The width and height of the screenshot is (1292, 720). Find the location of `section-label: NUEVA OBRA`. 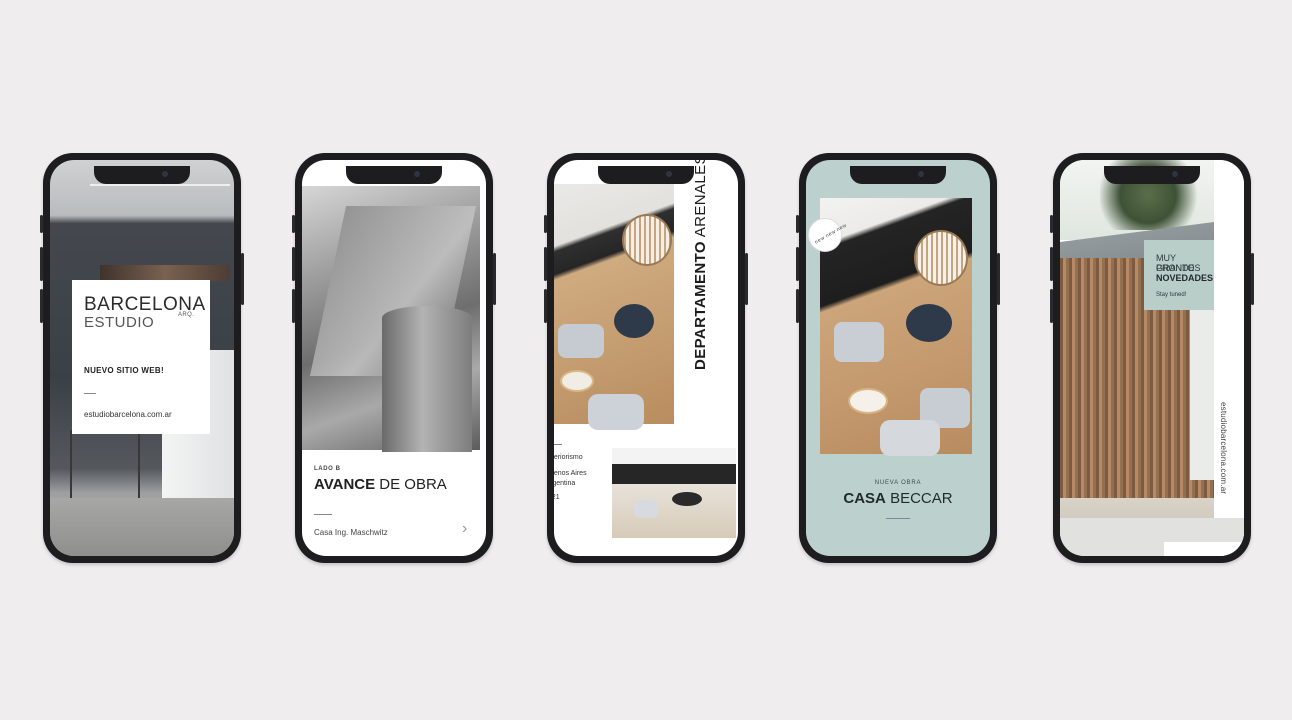

section-label: NUEVA OBRA is located at coordinates (898, 483).